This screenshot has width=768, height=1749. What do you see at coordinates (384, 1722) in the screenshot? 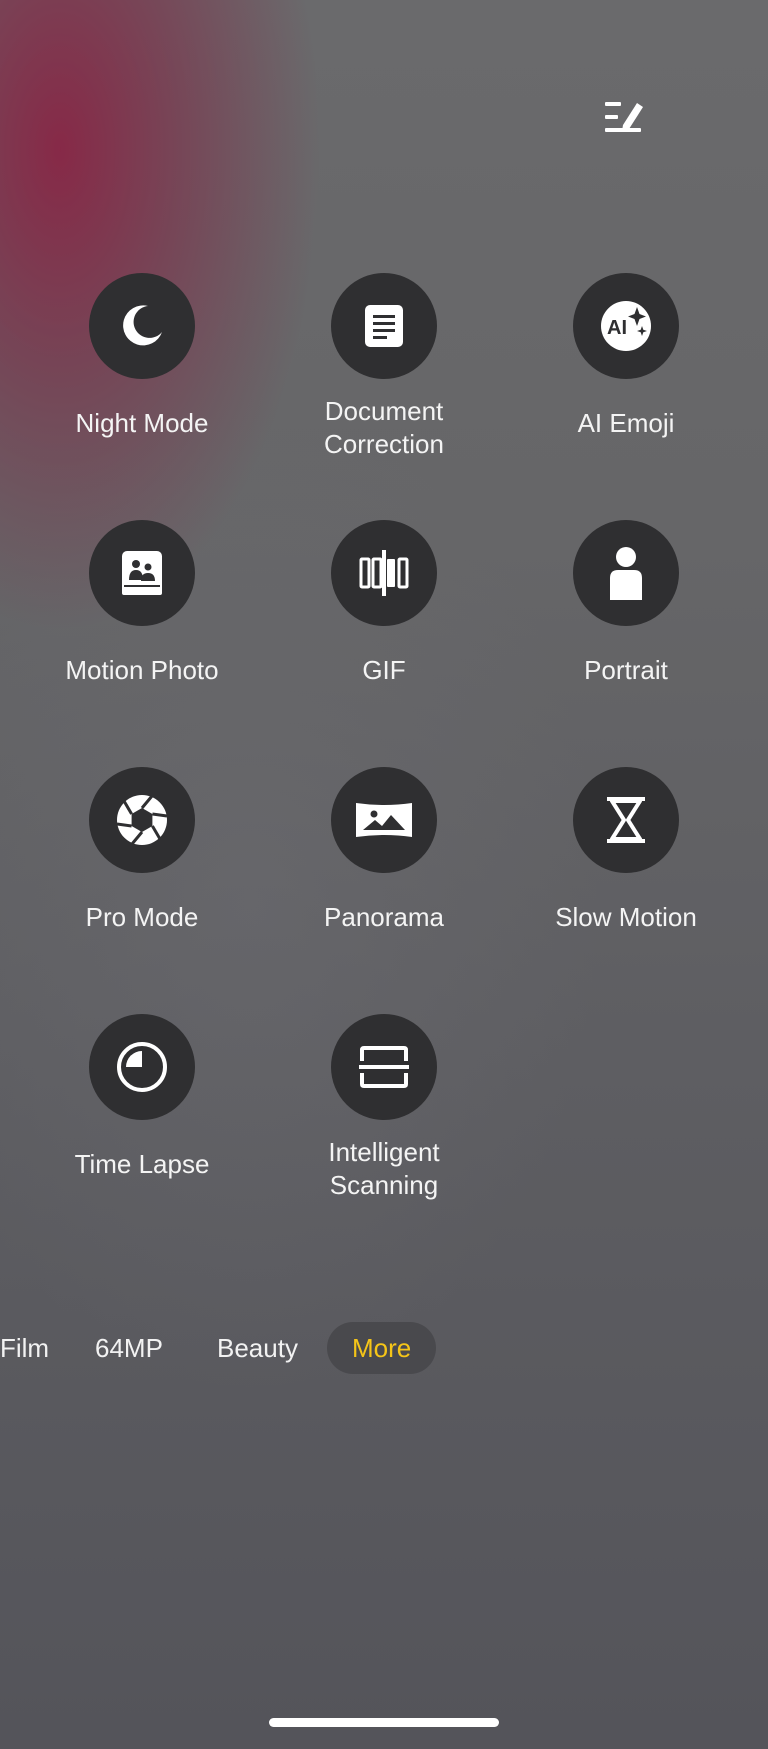
I see `home-indicator` at bounding box center [384, 1722].